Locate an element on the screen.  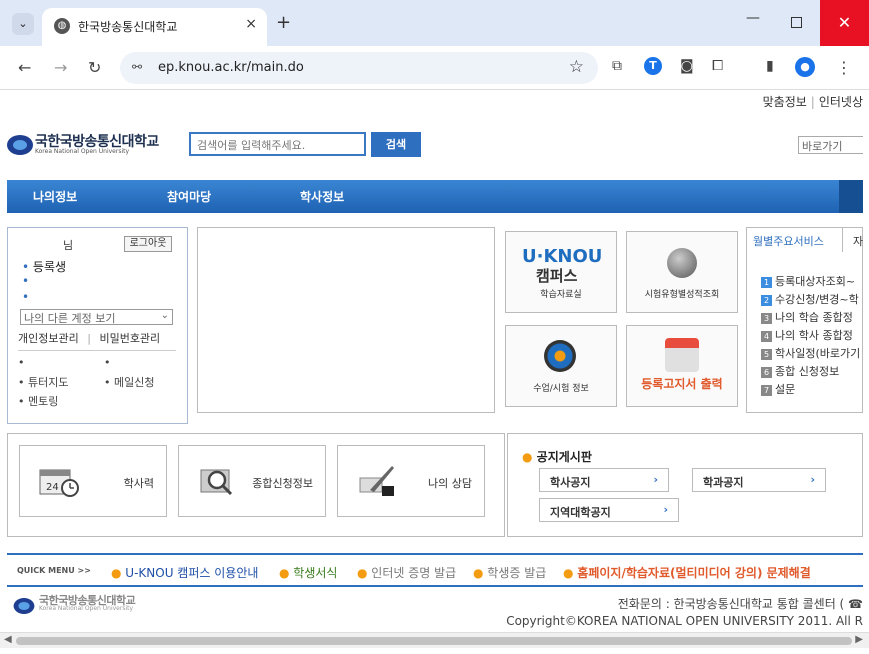
quill-ink-icon is located at coordinates (376, 481).